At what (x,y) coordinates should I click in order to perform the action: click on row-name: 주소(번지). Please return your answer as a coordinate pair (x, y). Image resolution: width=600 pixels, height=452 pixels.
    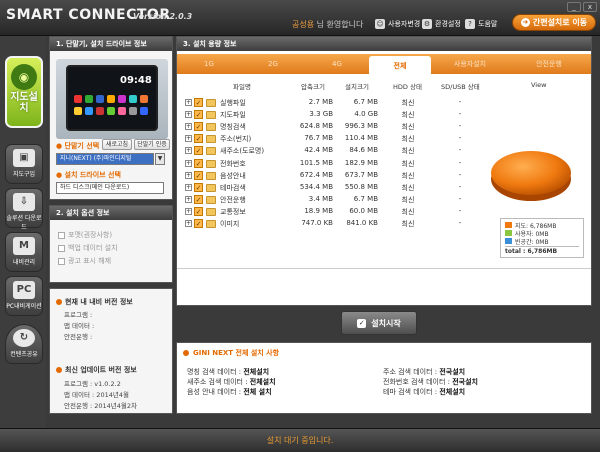
    Looking at the image, I should click on (236, 139).